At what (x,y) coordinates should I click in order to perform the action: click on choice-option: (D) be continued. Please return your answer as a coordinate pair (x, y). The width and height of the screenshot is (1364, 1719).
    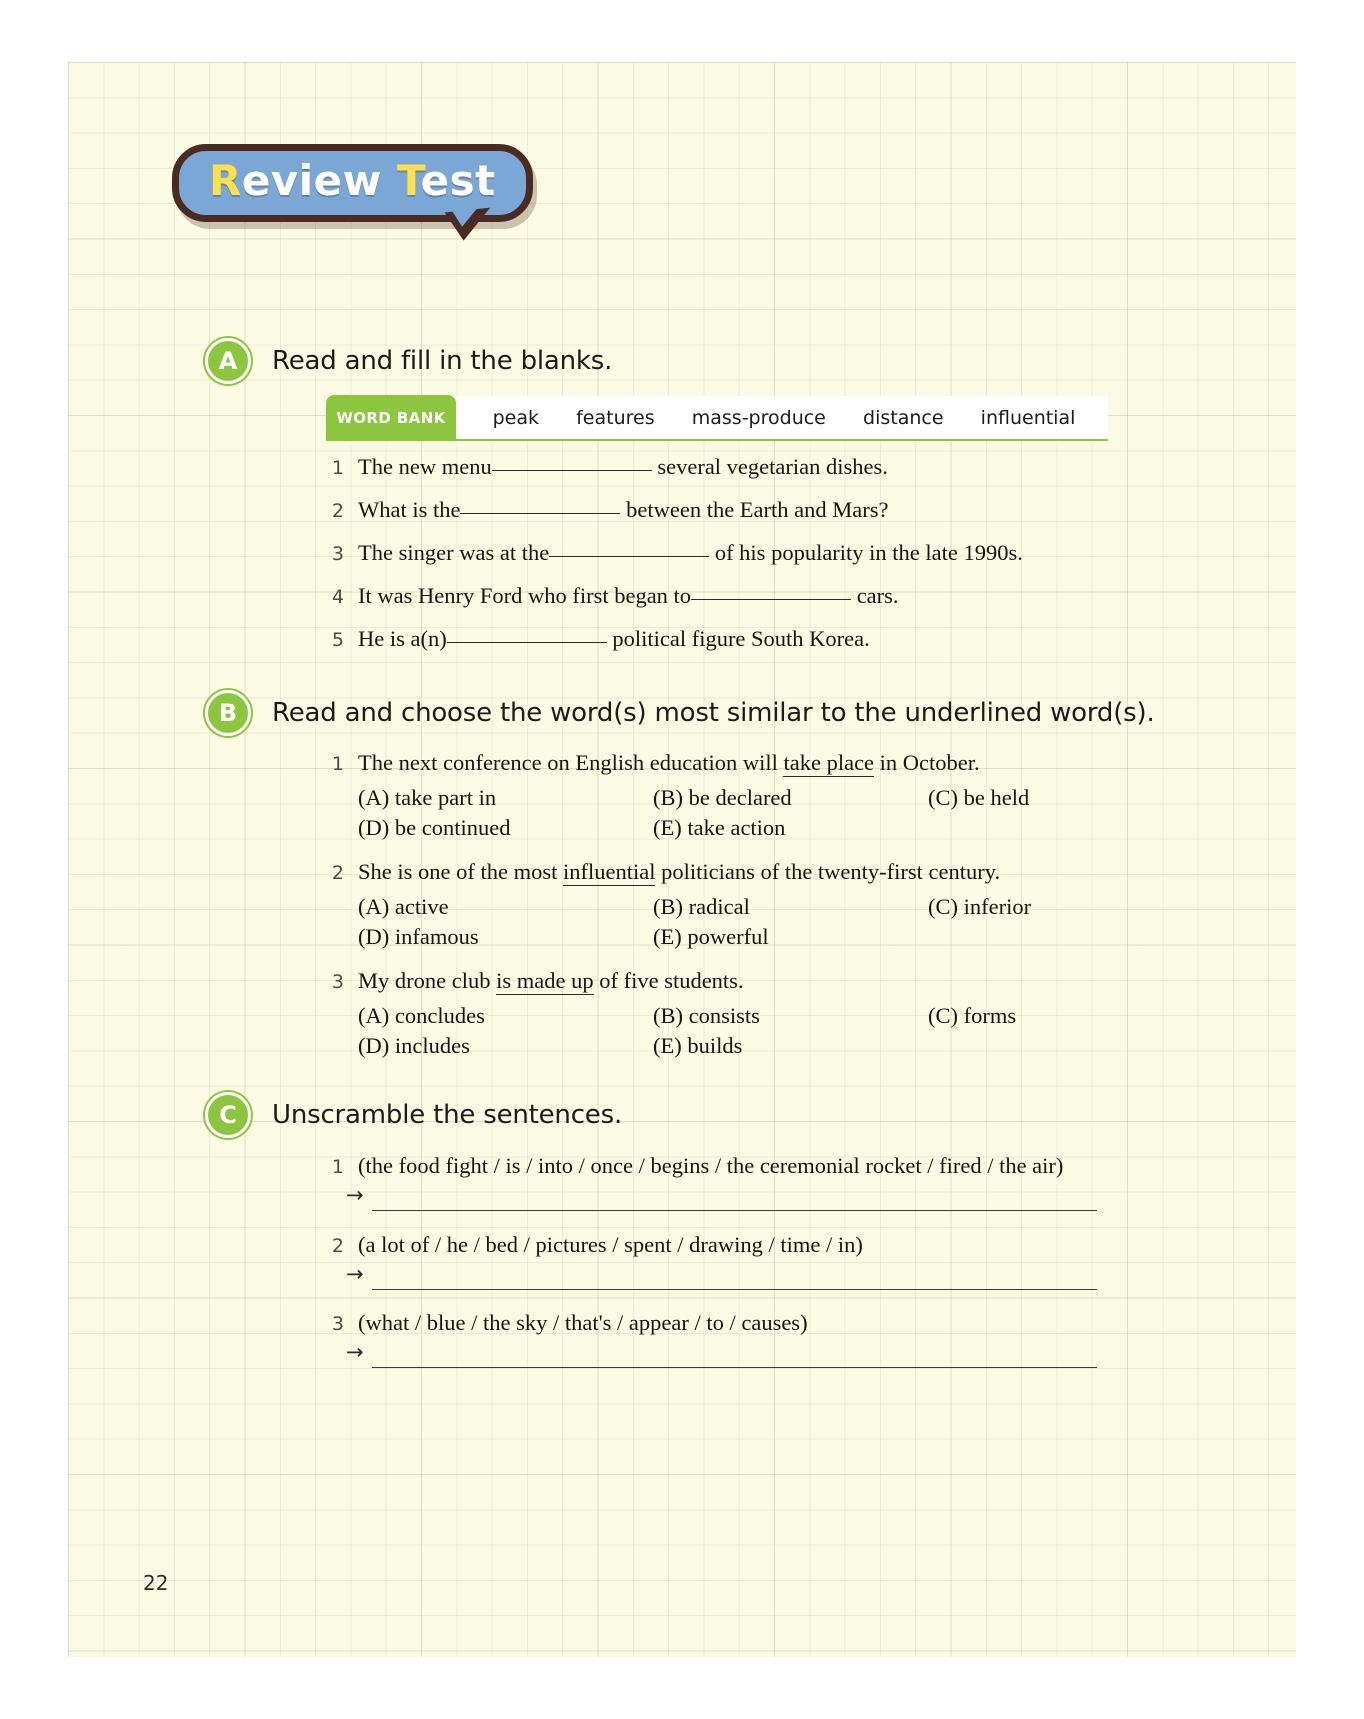
    Looking at the image, I should click on (505, 828).